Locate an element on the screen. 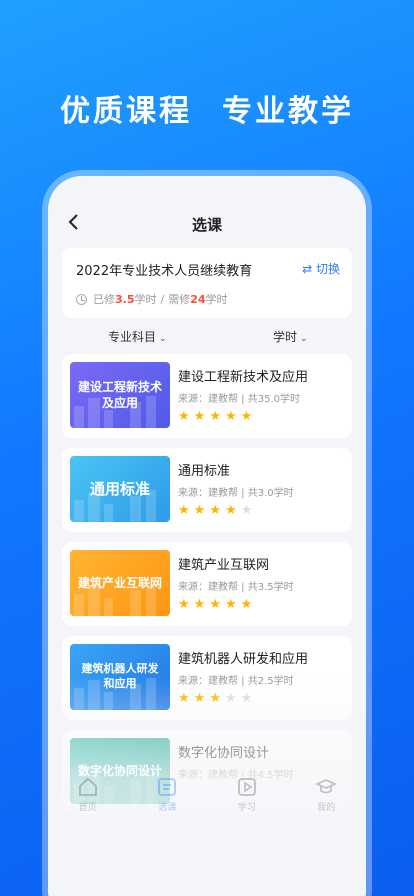 This screenshot has width=414, height=896. filter-hours-dropdown: 学时 ⌄ is located at coordinates (290, 336).